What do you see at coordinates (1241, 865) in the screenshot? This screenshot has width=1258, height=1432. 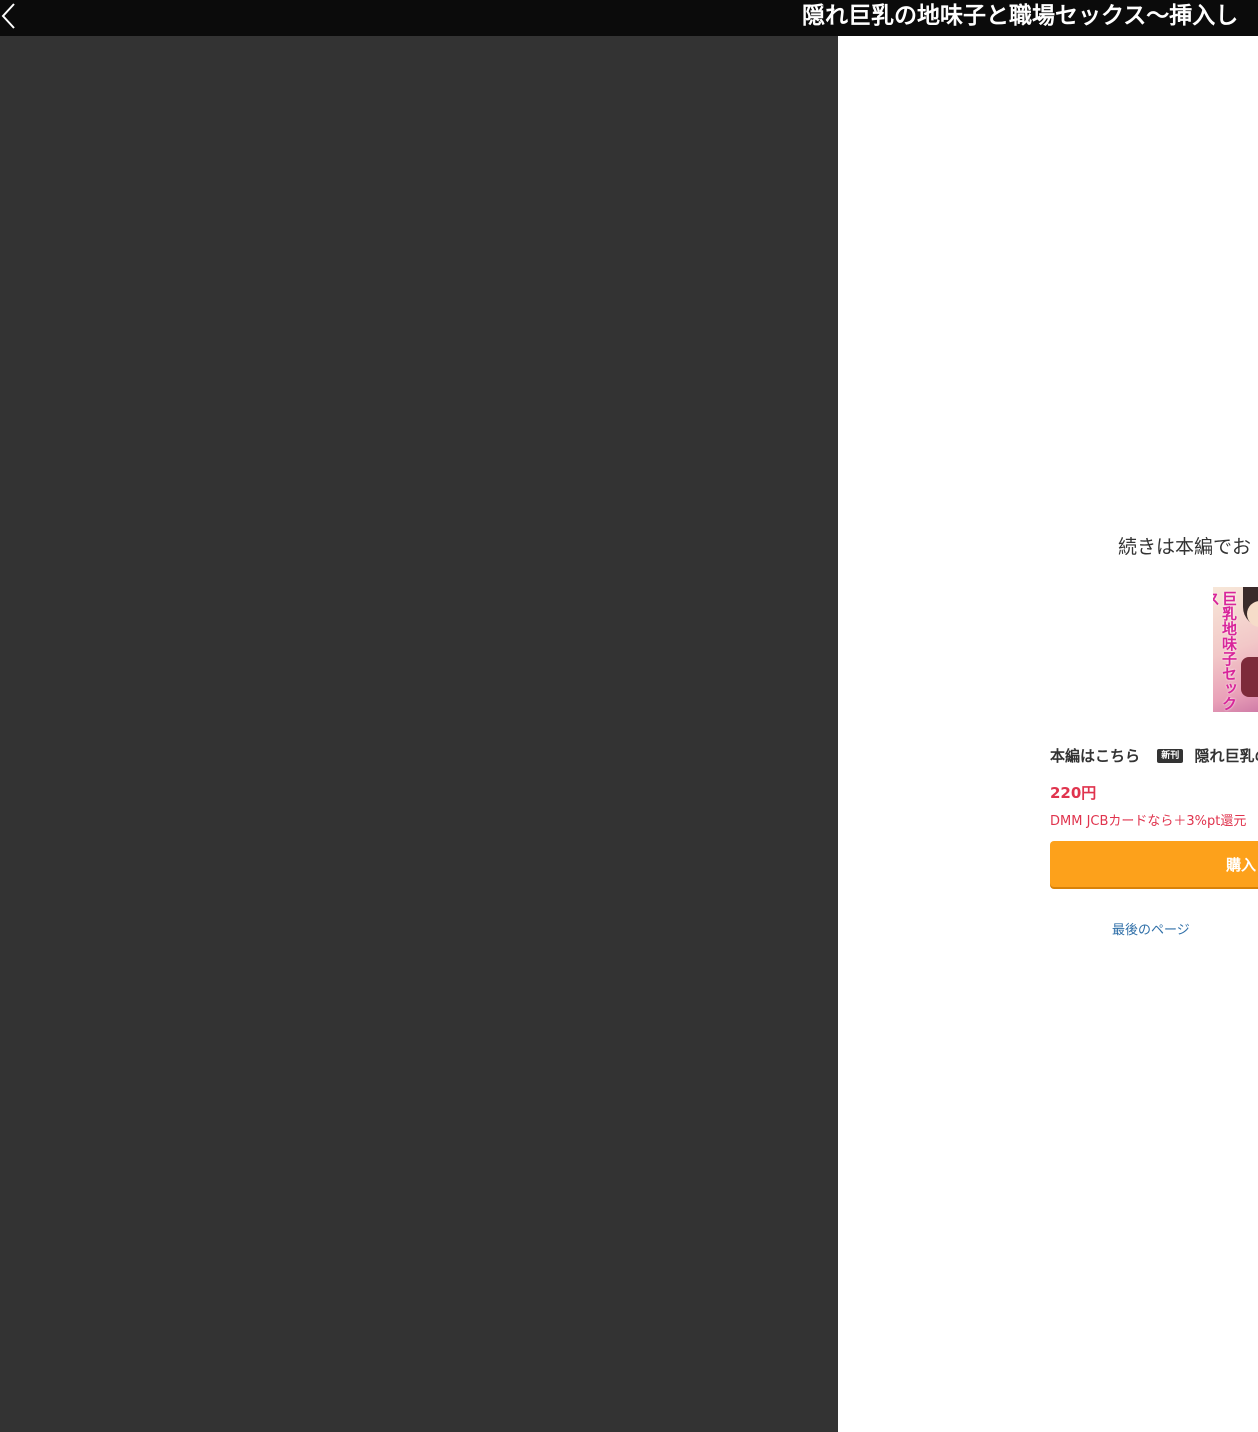 I see `purchase-button-label: 購入` at bounding box center [1241, 865].